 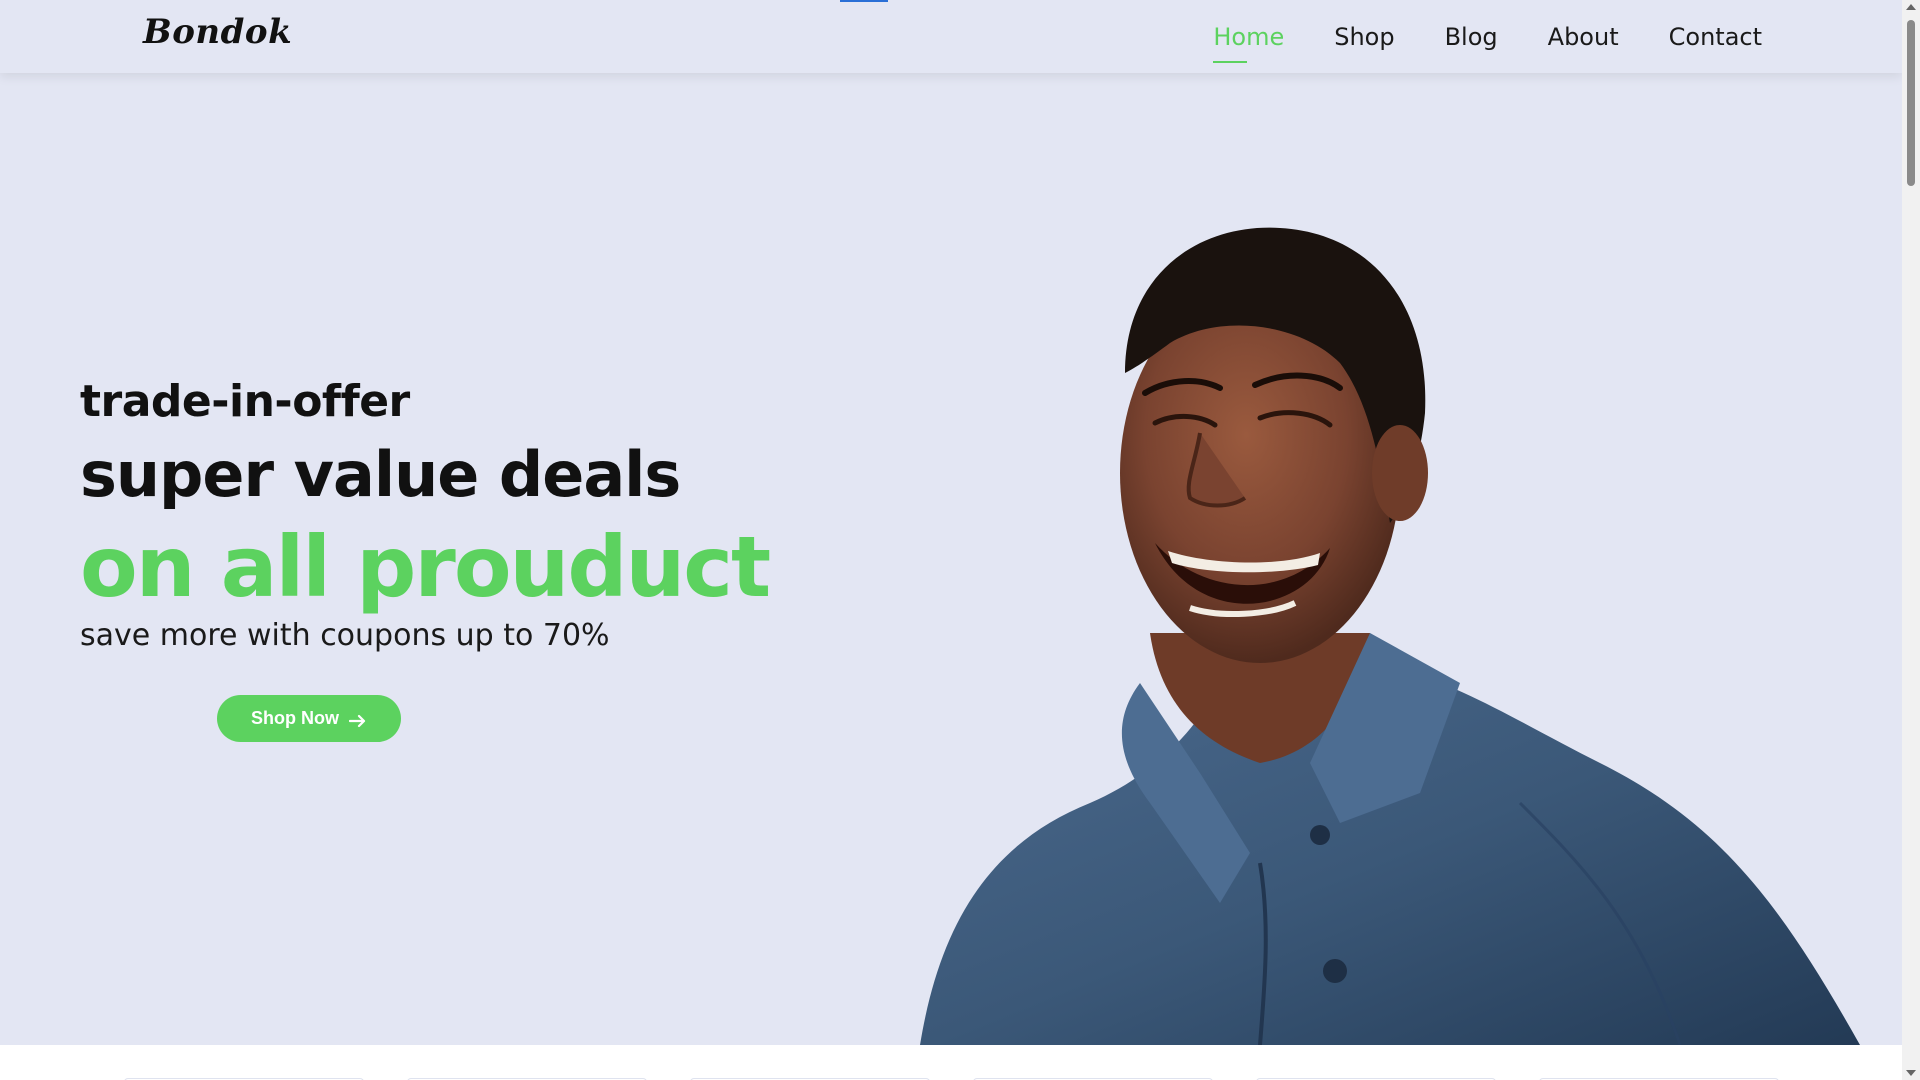 What do you see at coordinates (245, 401) in the screenshot?
I see `hero-eyebrow: trade-in-offer` at bounding box center [245, 401].